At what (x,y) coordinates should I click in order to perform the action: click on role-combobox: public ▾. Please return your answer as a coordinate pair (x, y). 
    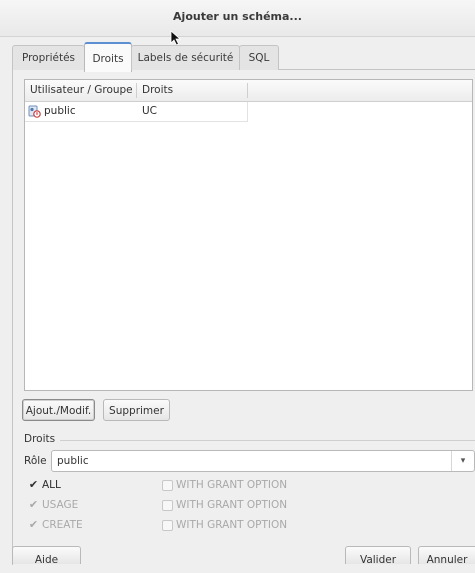
    Looking at the image, I should click on (263, 461).